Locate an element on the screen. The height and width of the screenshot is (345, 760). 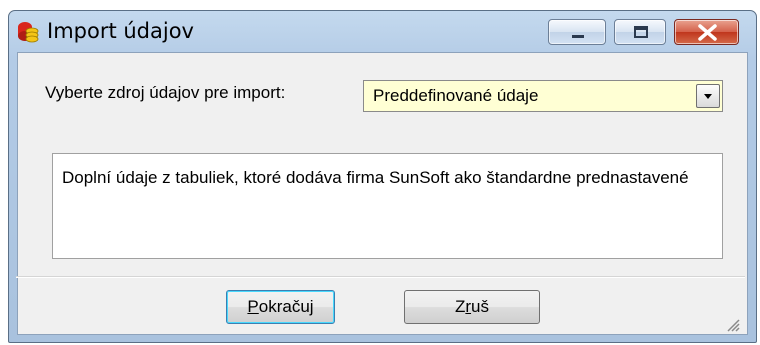
dropdown-button is located at coordinates (708, 96).